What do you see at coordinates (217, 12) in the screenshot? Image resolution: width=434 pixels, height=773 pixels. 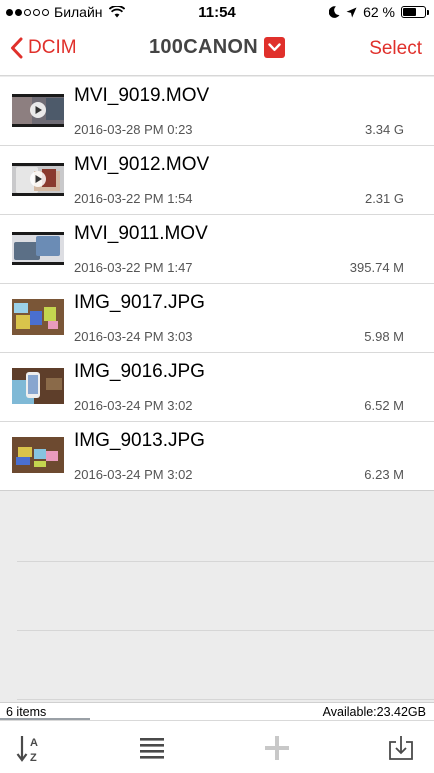 I see `status-bar: Билайн 11:54 62 %` at bounding box center [217, 12].